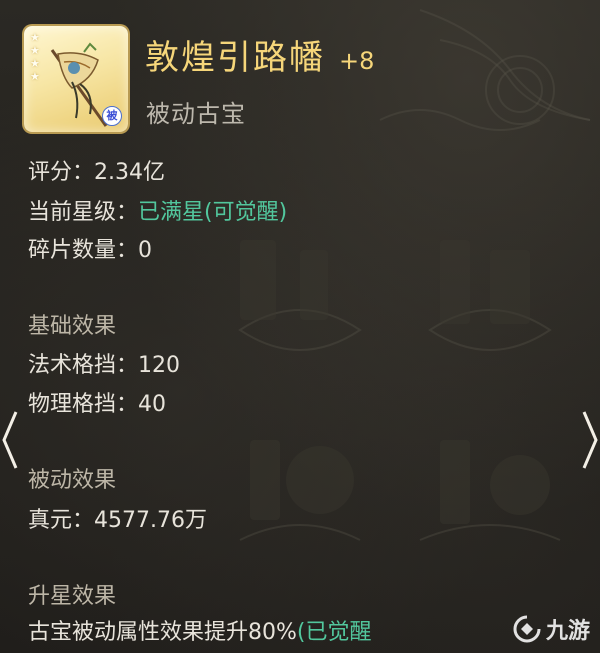 Image resolution: width=600 pixels, height=653 pixels. I want to click on magic-block-value: 120, so click(159, 365).